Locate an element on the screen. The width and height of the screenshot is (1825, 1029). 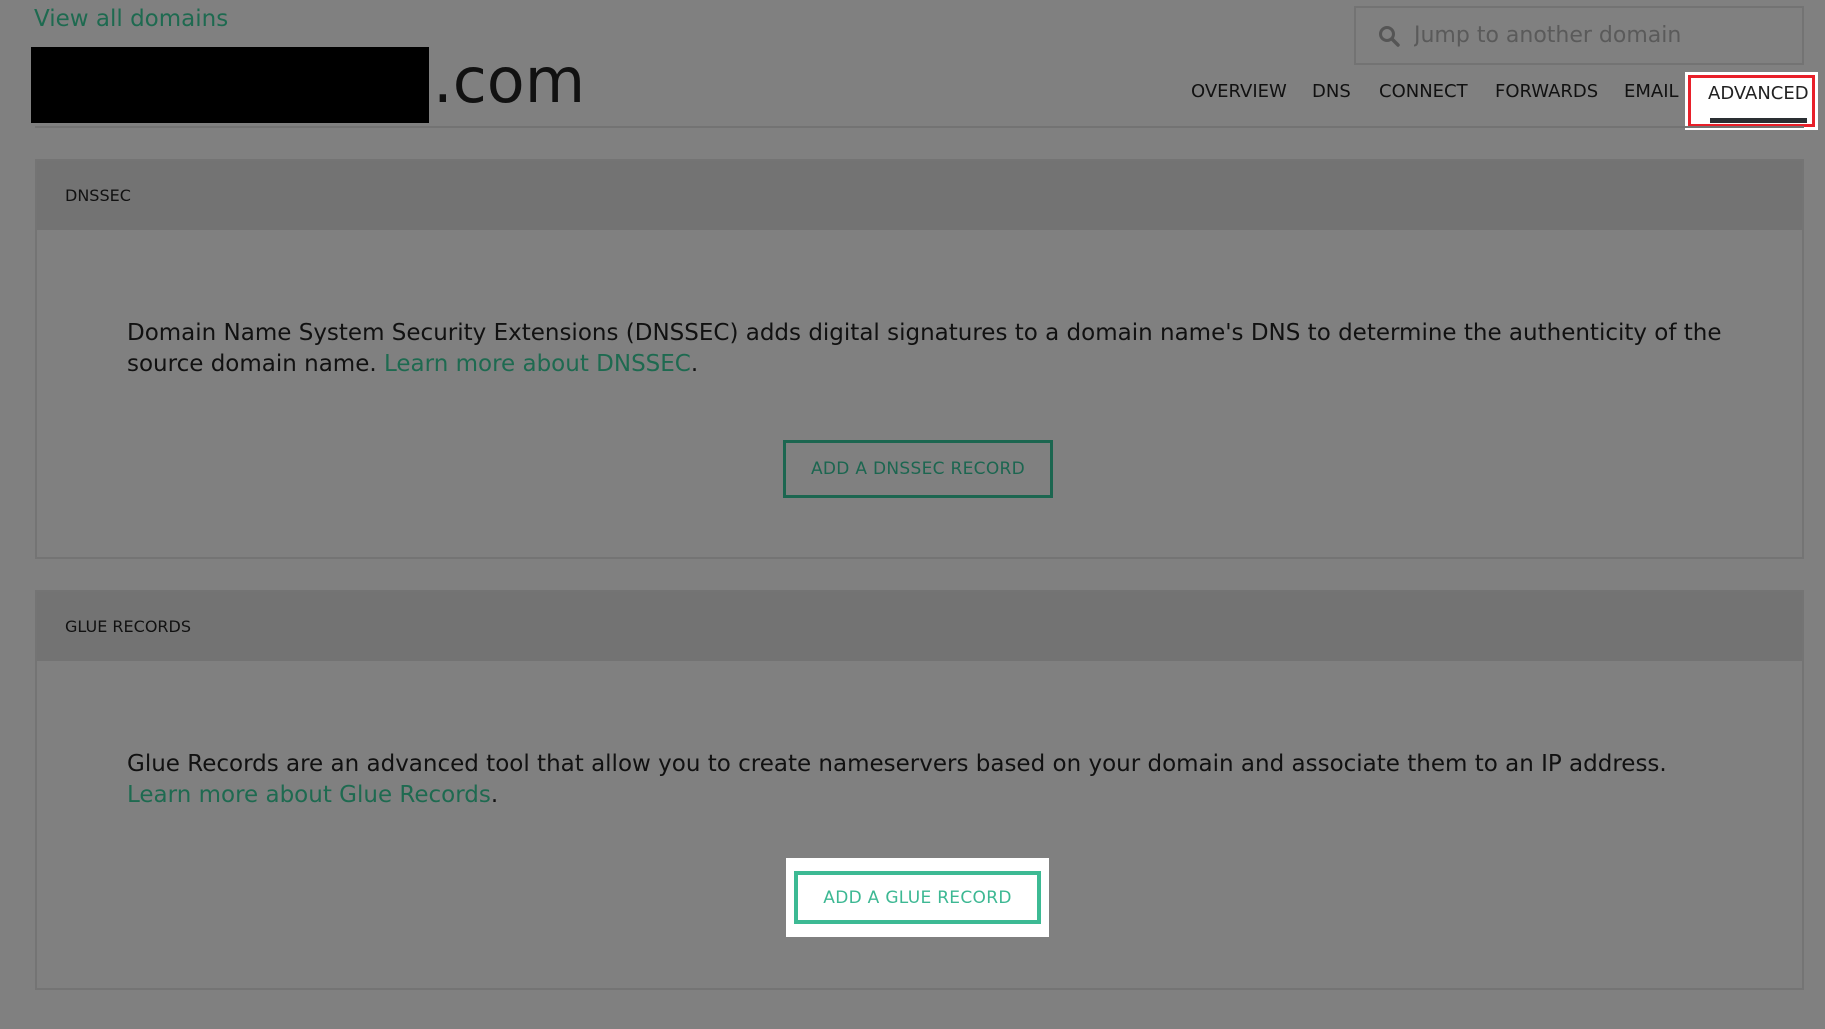
redacted-domain-name is located at coordinates (230, 85).